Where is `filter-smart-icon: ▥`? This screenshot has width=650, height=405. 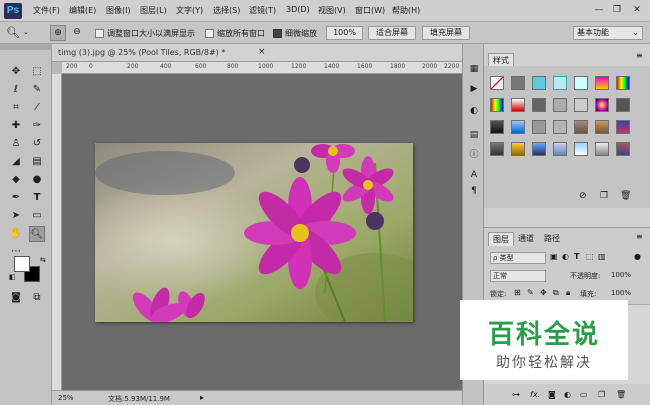
filter-smart-icon: ▥ is located at coordinates (602, 256).